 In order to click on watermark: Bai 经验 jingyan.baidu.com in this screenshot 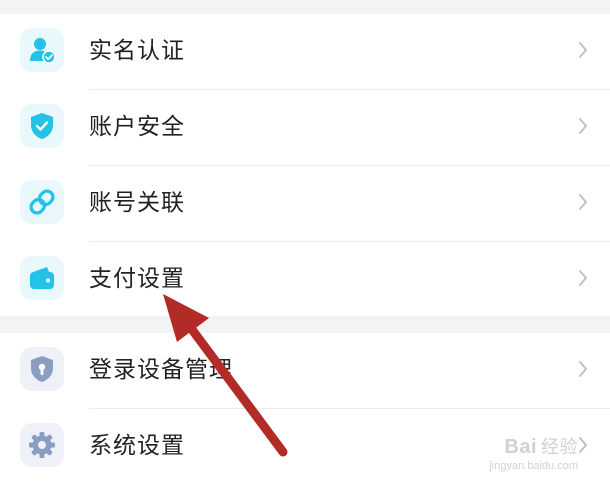, I will do `click(533, 452)`.